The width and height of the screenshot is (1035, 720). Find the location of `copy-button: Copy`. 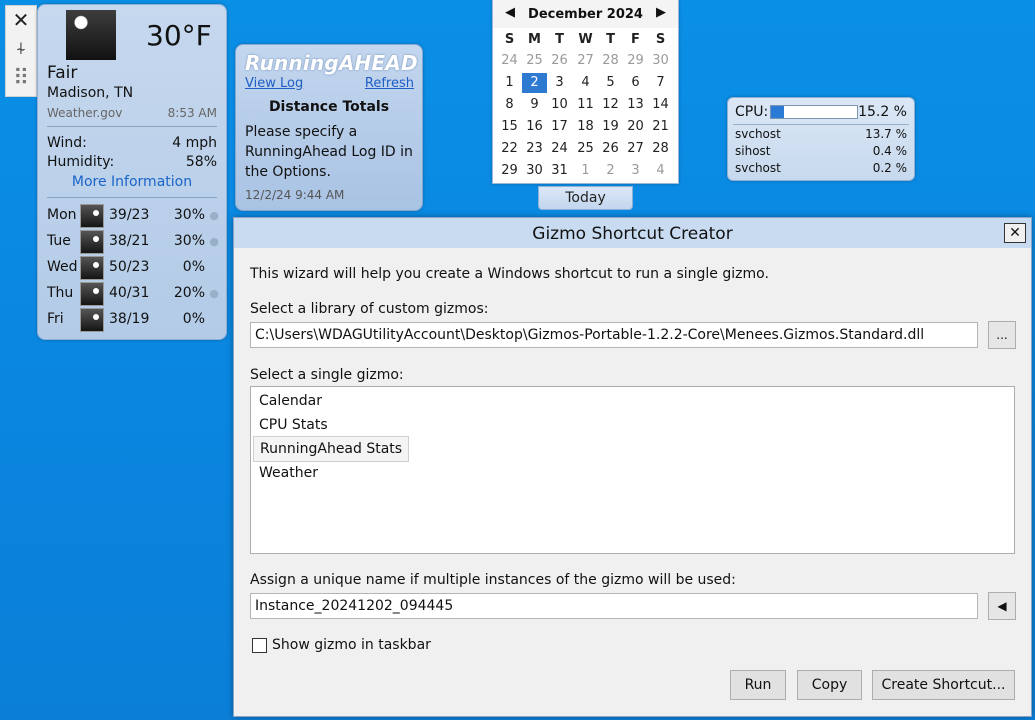

copy-button: Copy is located at coordinates (829, 685).